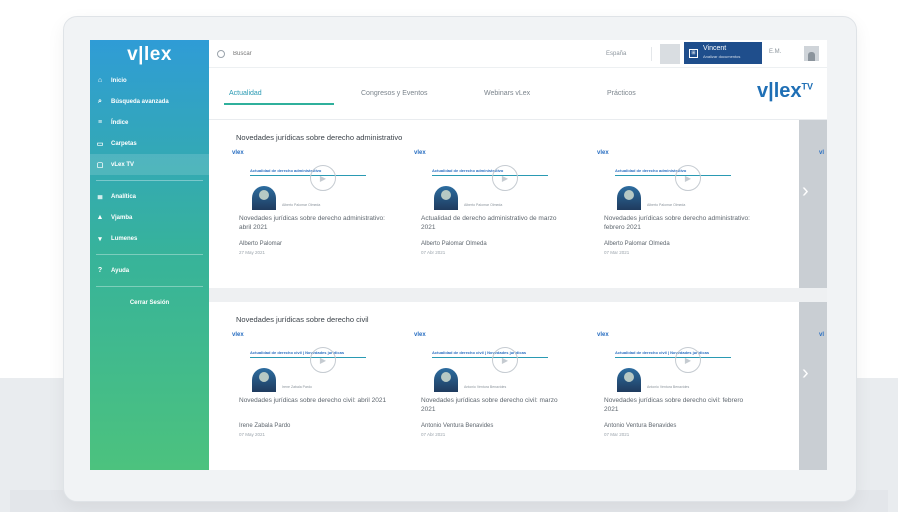 Image resolution: width=898 pixels, height=512 pixels. I want to click on tab-actualidad: Actualidad, so click(245, 93).